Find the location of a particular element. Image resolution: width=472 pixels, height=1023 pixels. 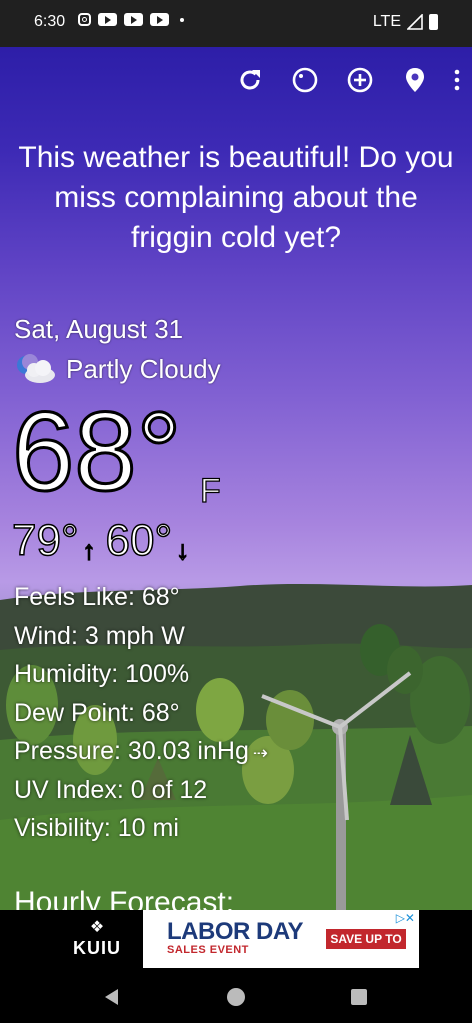

ad-headline: LABOR DAY is located at coordinates (235, 931).